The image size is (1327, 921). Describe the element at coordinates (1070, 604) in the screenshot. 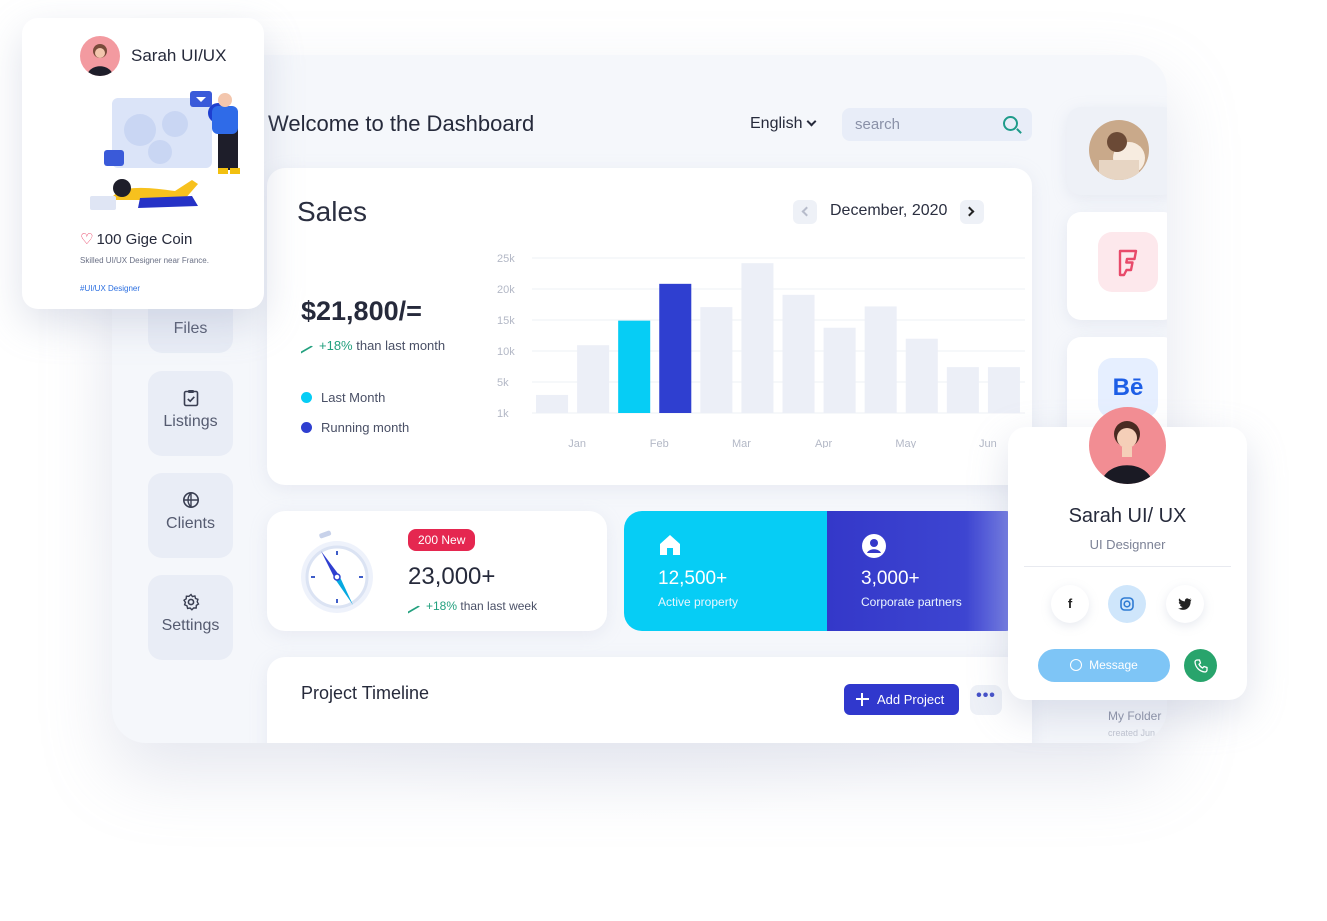

I see `facebook-icon: f` at that location.